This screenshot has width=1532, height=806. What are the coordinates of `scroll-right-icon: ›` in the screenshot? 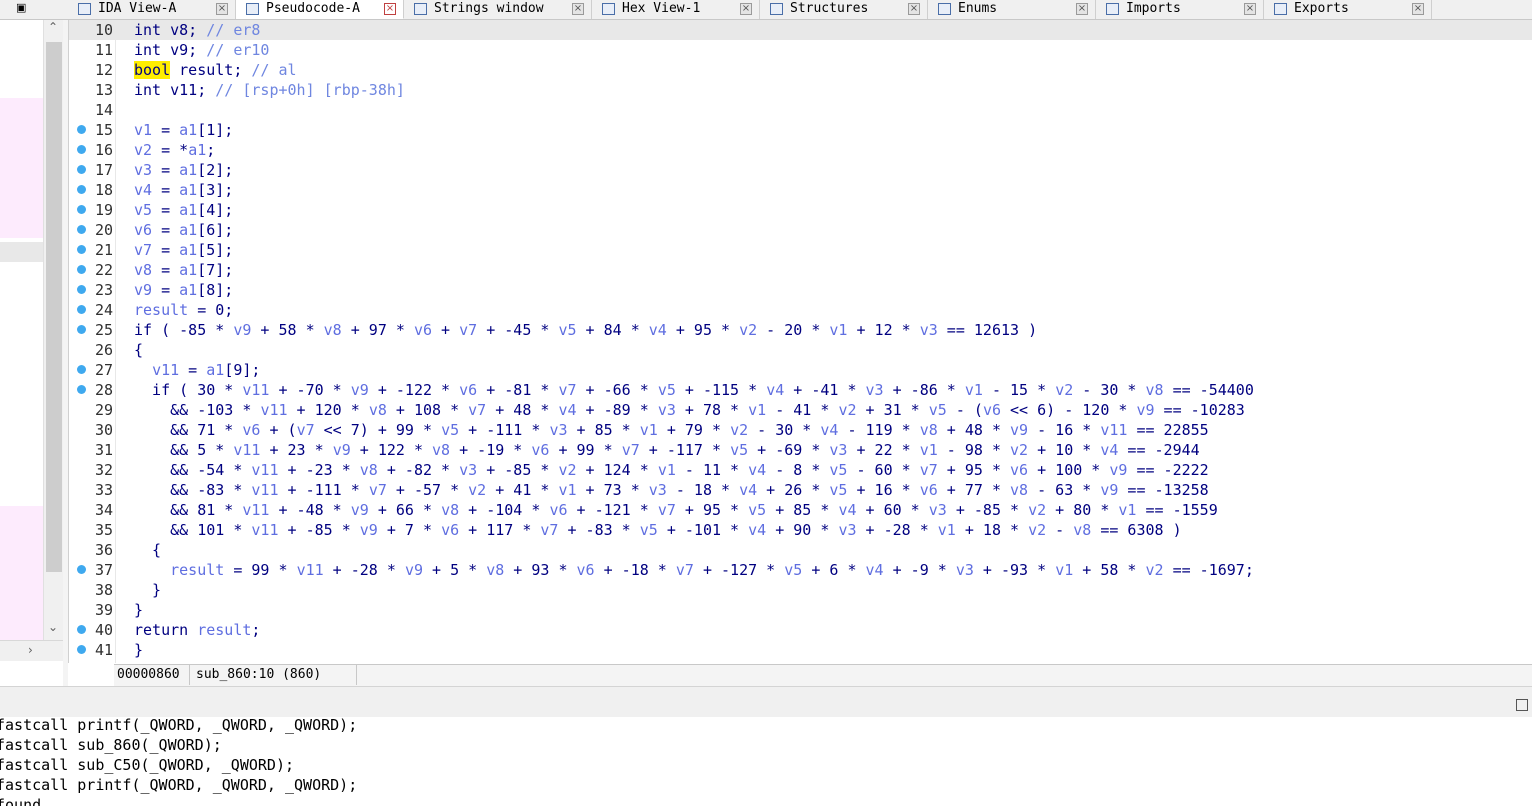 It's located at (30, 650).